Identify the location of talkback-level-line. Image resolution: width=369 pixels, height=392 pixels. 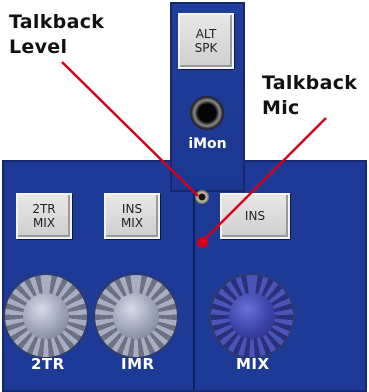
(130, 129).